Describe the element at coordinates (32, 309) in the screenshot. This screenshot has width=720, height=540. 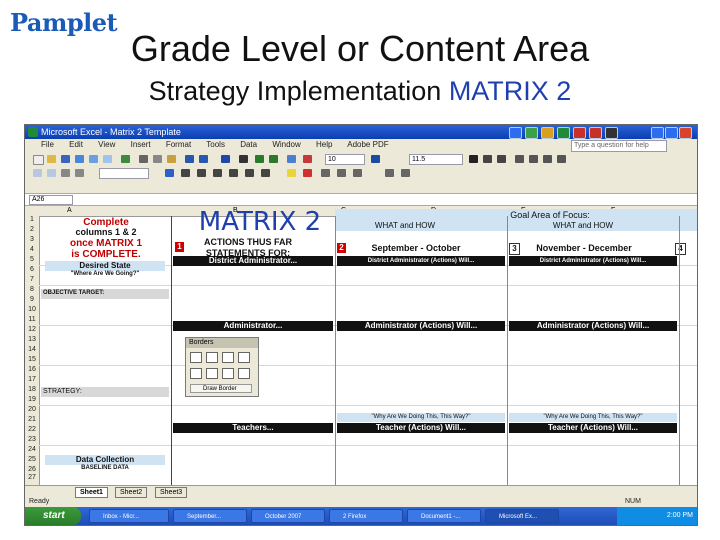
I see `row-number: 10` at that location.